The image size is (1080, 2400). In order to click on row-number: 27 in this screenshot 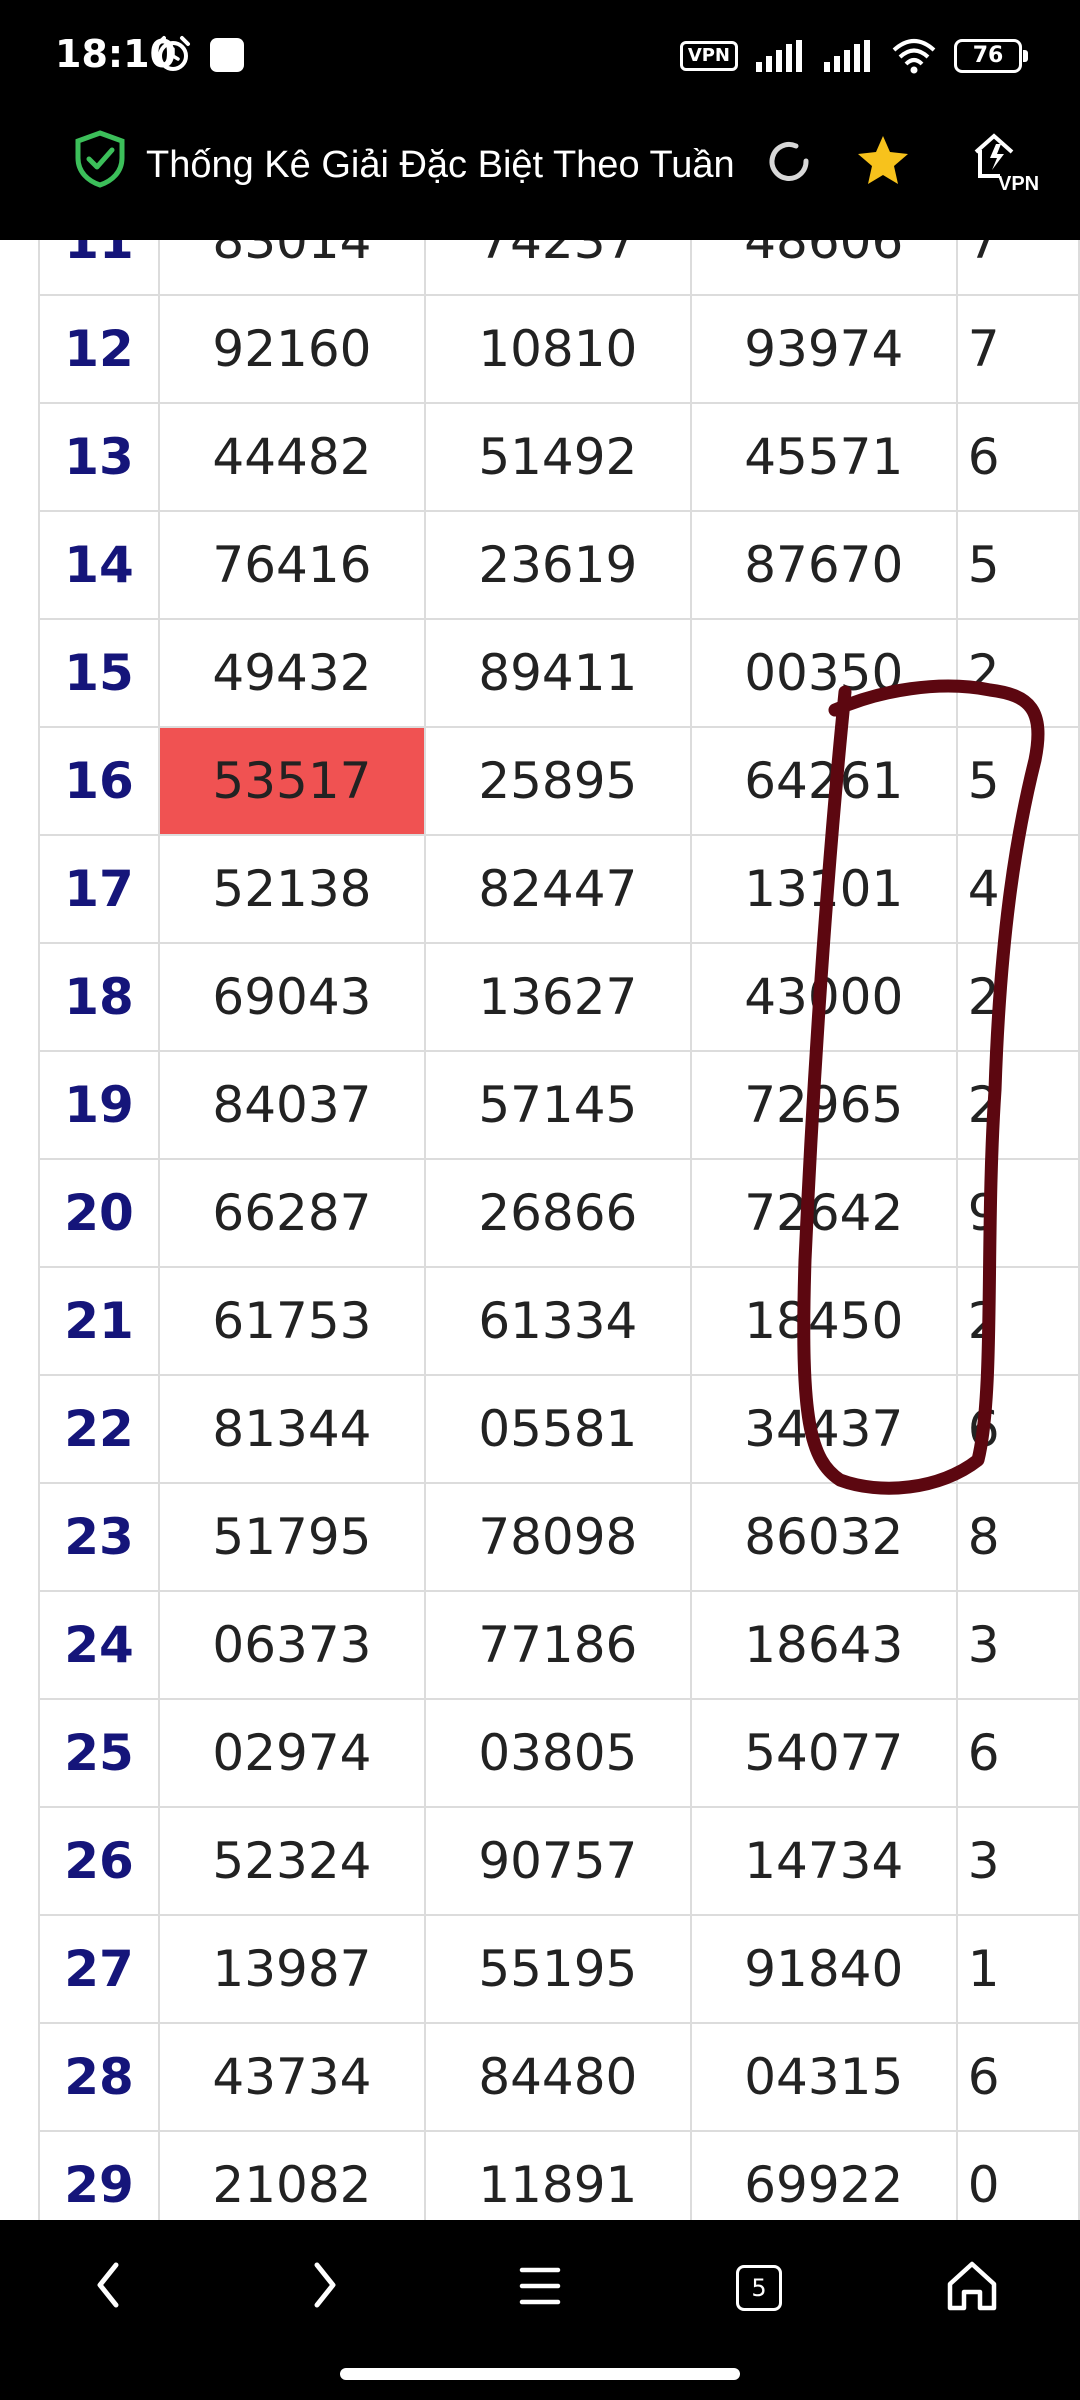, I will do `click(99, 1969)`.